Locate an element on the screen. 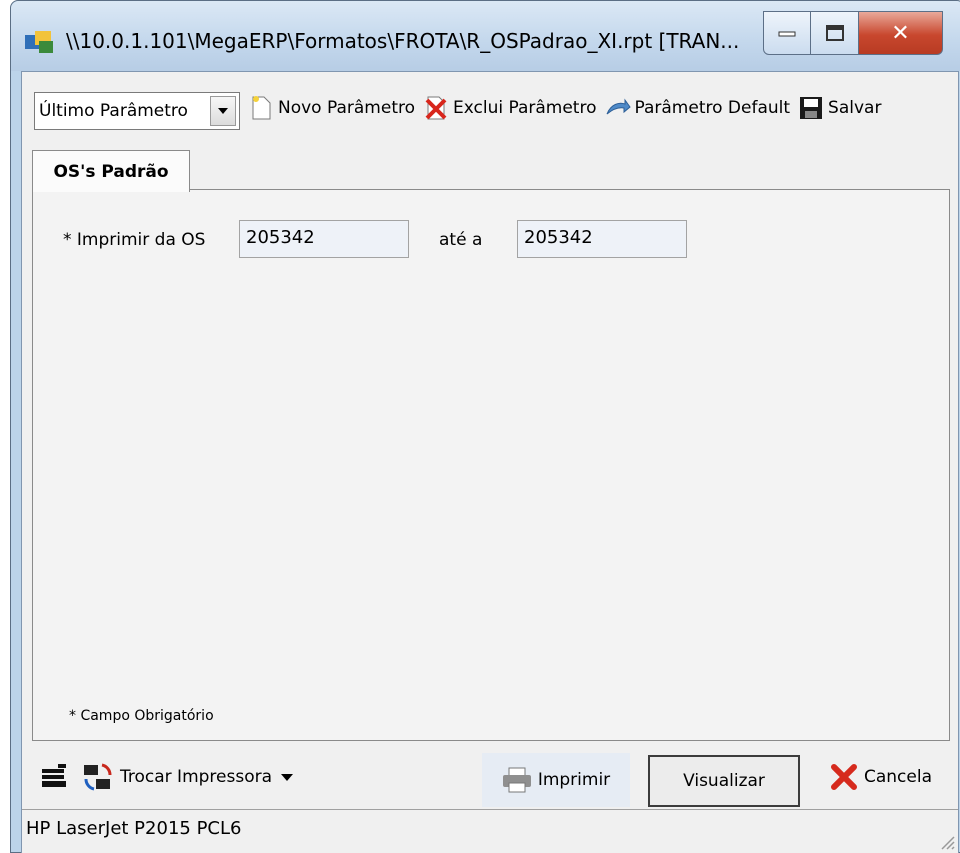 The width and height of the screenshot is (960, 853). preview-label: Visualizar is located at coordinates (724, 781).